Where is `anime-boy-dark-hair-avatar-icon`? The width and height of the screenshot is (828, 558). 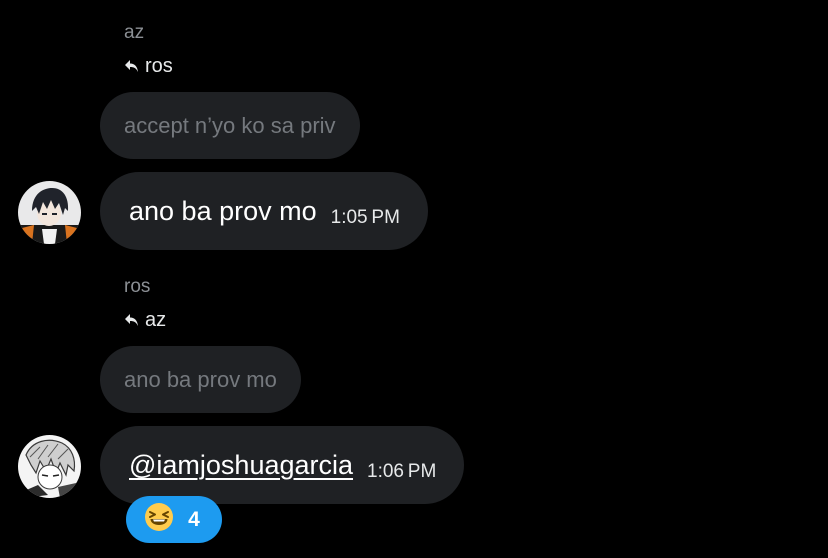
anime-boy-dark-hair-avatar-icon is located at coordinates (49, 212).